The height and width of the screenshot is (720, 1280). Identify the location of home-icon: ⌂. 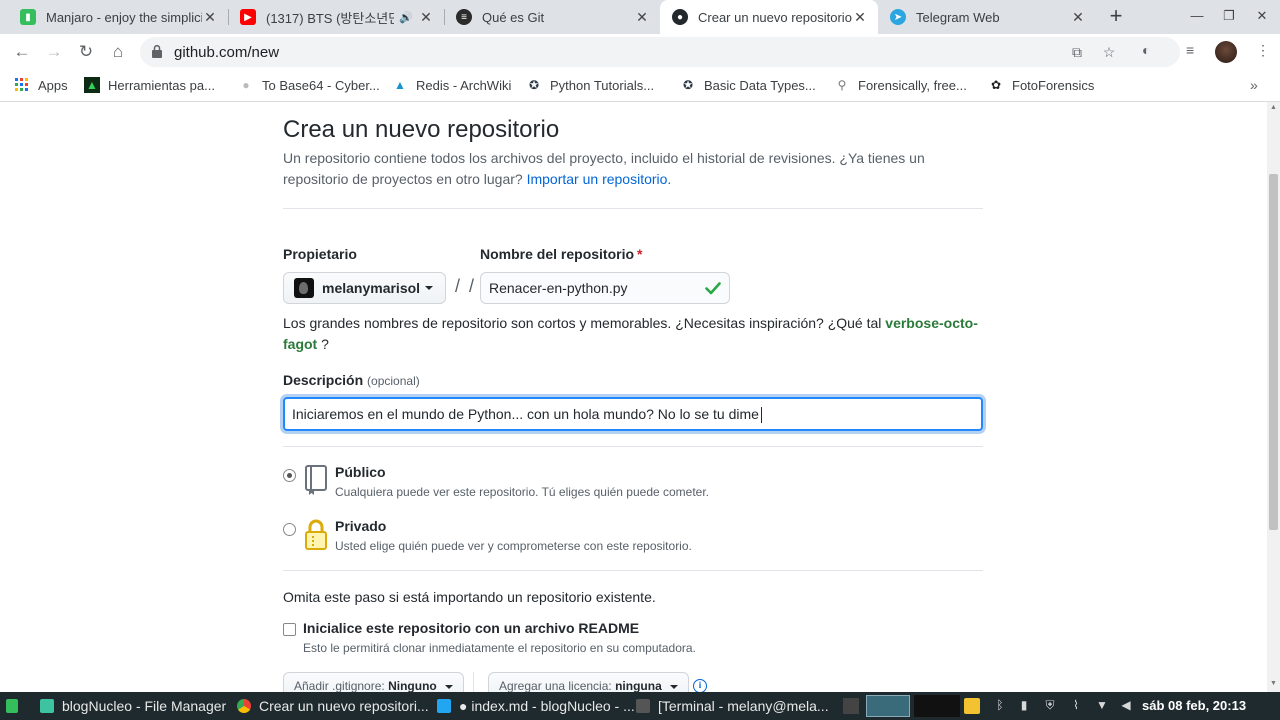
(118, 52).